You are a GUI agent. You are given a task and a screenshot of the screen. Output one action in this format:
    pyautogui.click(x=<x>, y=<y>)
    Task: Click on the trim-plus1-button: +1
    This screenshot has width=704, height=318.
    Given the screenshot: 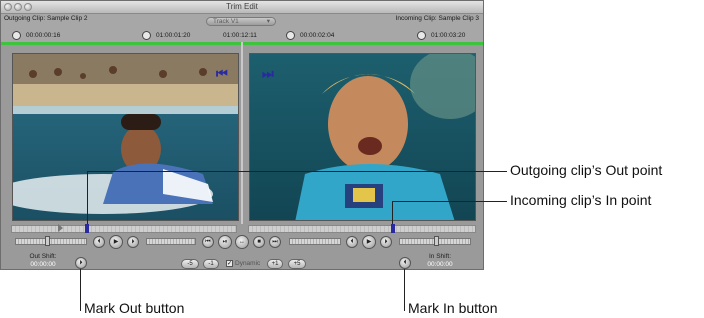 What is the action you would take?
    pyautogui.click(x=275, y=264)
    